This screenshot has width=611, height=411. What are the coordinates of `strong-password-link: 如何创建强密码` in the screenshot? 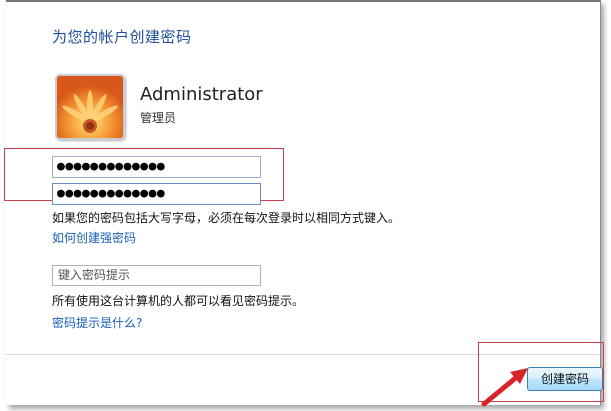 It's located at (94, 237).